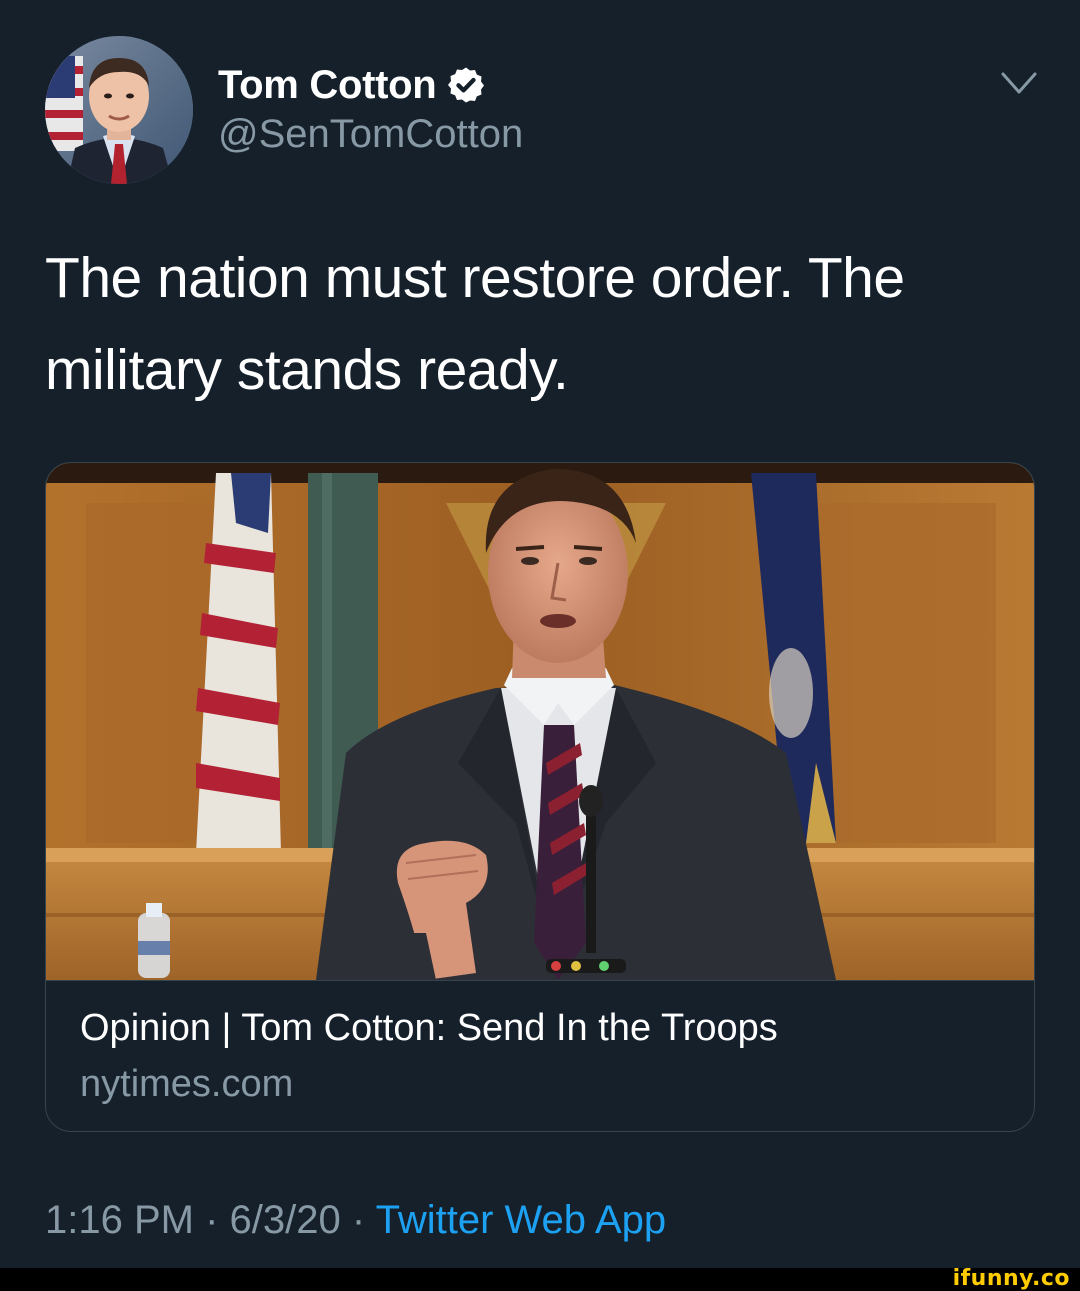 The image size is (1080, 1291). Describe the element at coordinates (285, 1220) in the screenshot. I see `tweet-date: 6/3/20` at that location.